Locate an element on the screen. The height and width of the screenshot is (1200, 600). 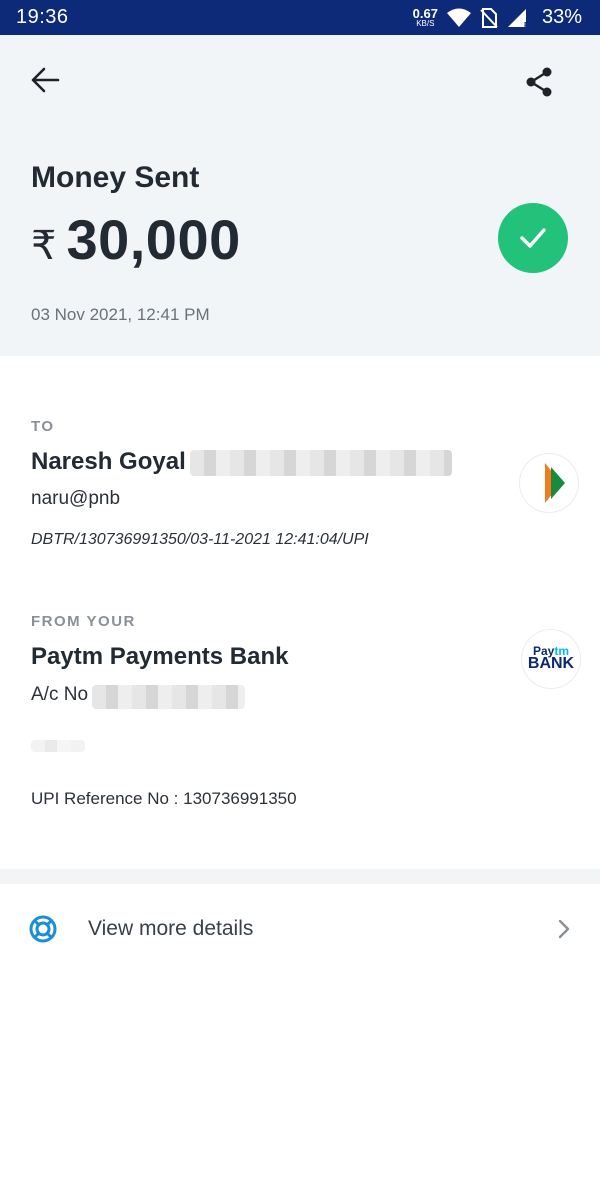
battery-level: 33% is located at coordinates (561, 17).